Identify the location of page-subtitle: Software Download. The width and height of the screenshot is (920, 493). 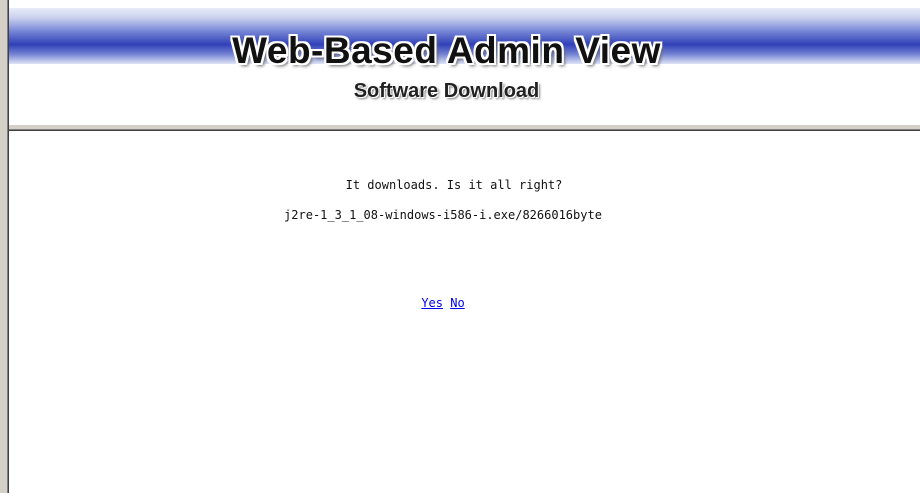
(446, 91).